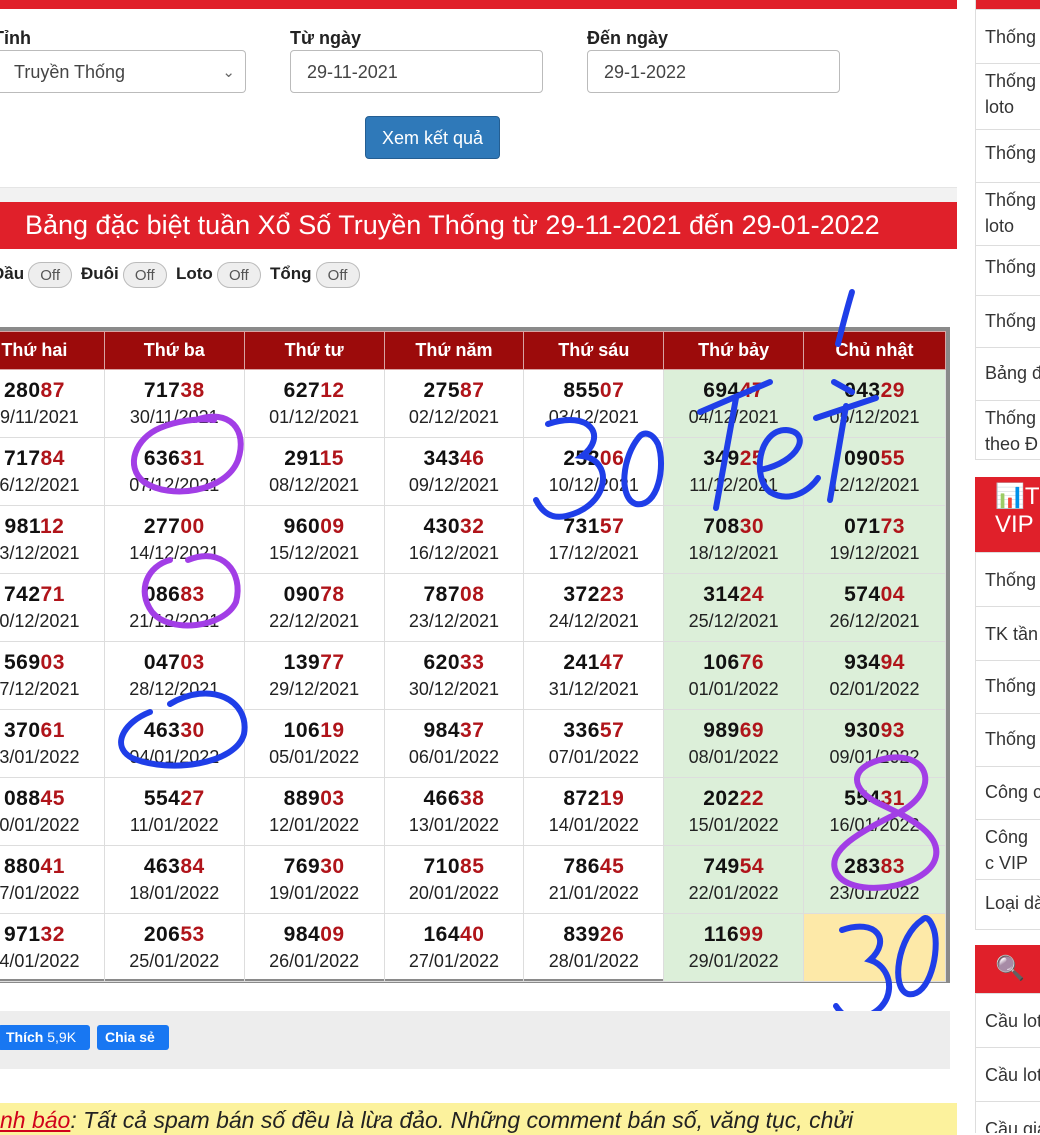  I want to click on result-cell: 56903 27/12/2021, so click(52, 675).